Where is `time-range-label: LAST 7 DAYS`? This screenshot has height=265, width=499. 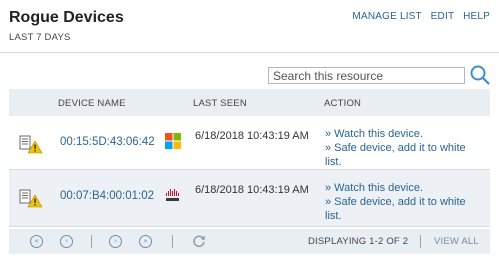 time-range-label: LAST 7 DAYS is located at coordinates (40, 37).